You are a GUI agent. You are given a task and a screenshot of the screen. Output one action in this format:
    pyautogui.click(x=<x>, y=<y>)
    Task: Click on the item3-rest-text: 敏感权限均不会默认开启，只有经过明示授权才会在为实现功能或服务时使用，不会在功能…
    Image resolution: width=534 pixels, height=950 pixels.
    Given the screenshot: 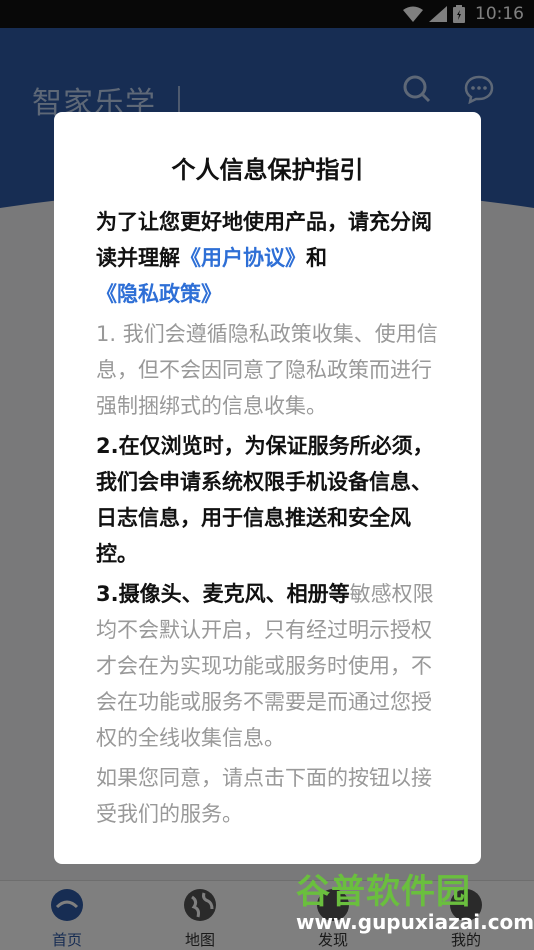 What is the action you would take?
    pyautogui.click(x=265, y=666)
    